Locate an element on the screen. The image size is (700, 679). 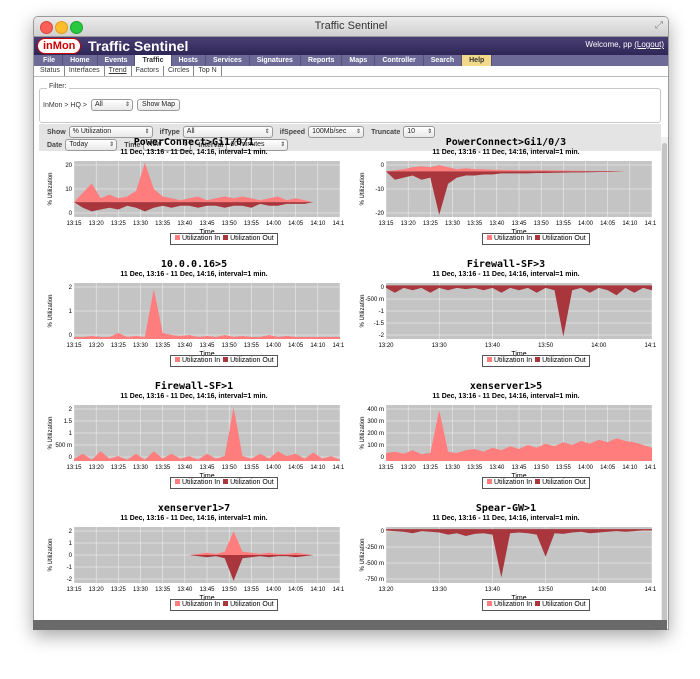
fullscreen-icon: ⤢ is located at coordinates (659, 25).